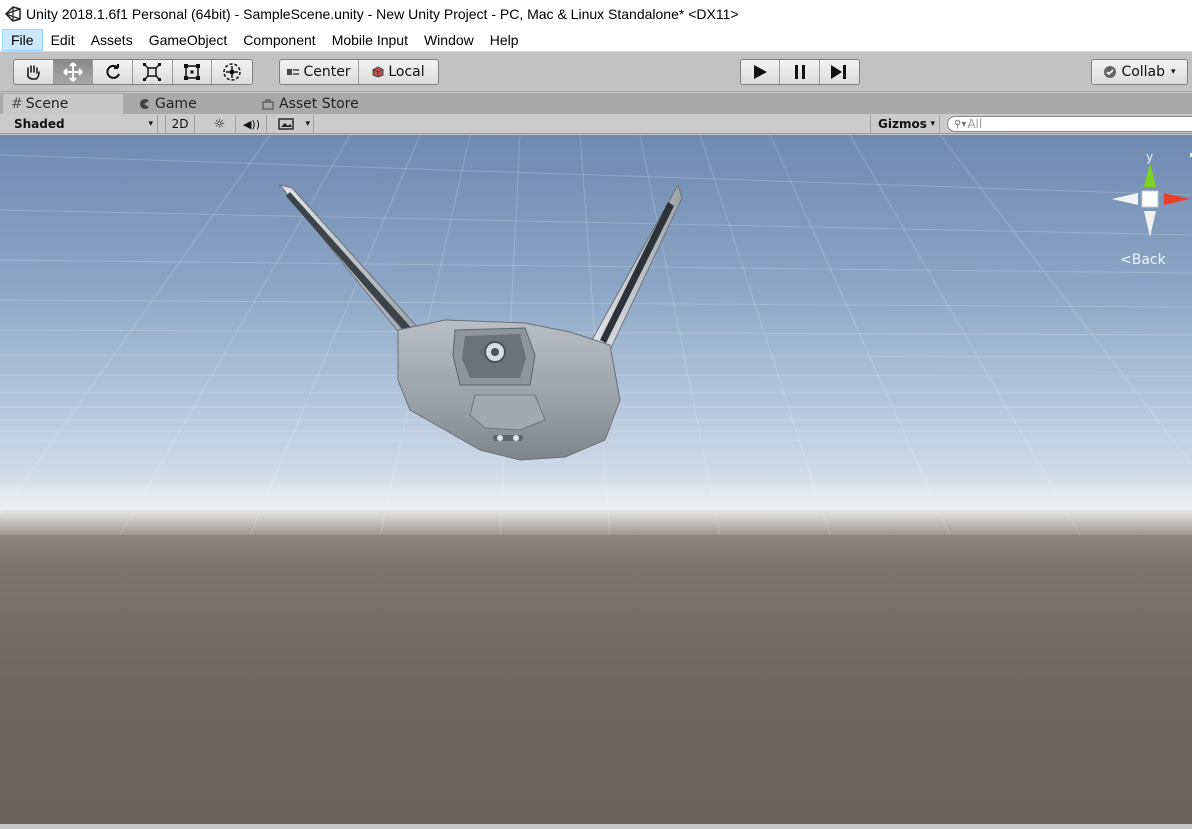 The image size is (1192, 829). I want to click on orientation-gizmo: y, so click(1148, 200).